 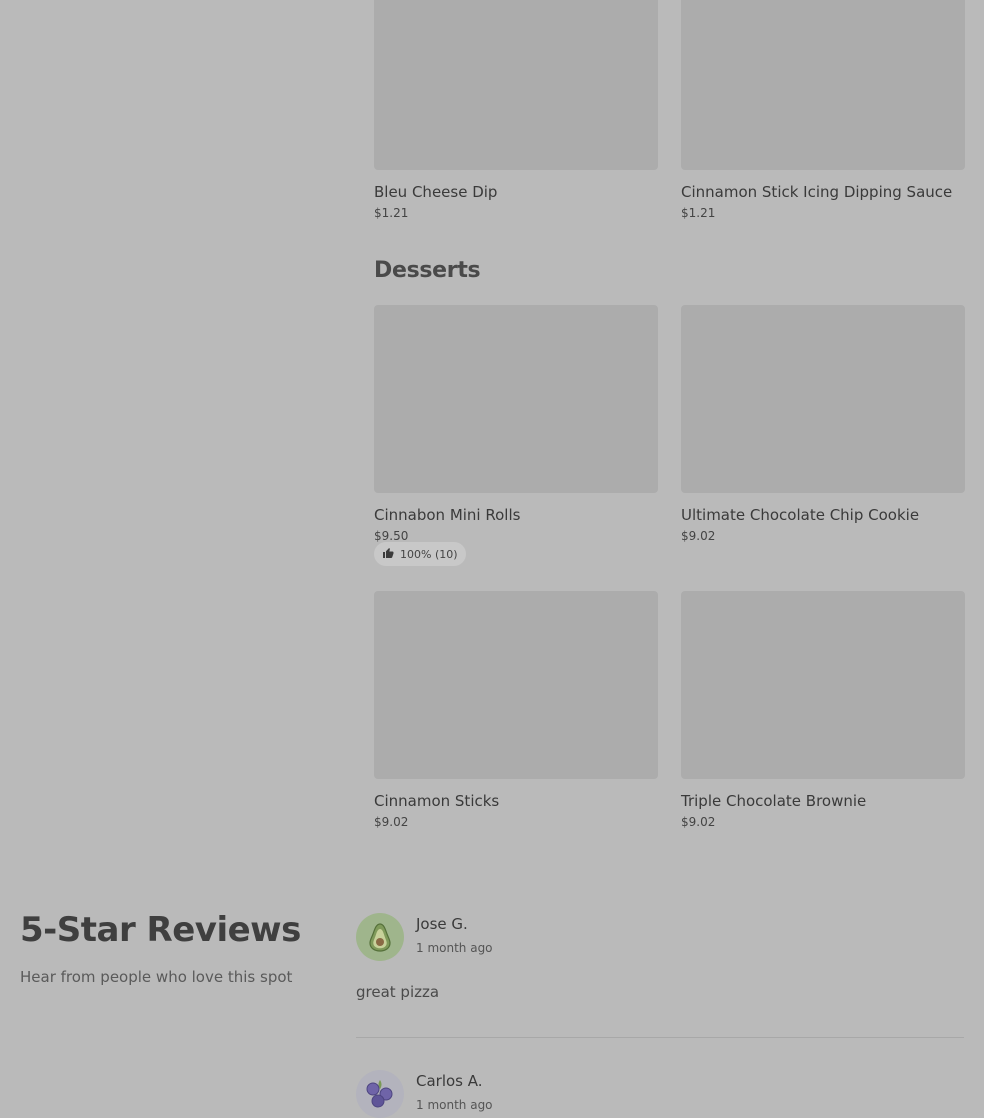 I want to click on menu-item-triple-chocolate-brownie: Triple Chocolate Brownie $9.02, so click(x=823, y=711).